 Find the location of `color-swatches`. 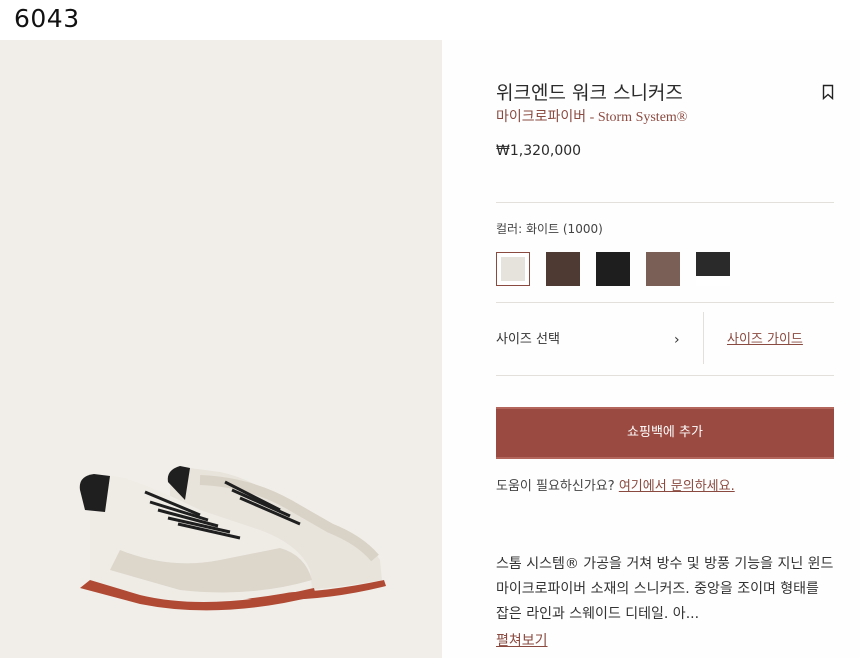

color-swatches is located at coordinates (613, 269).